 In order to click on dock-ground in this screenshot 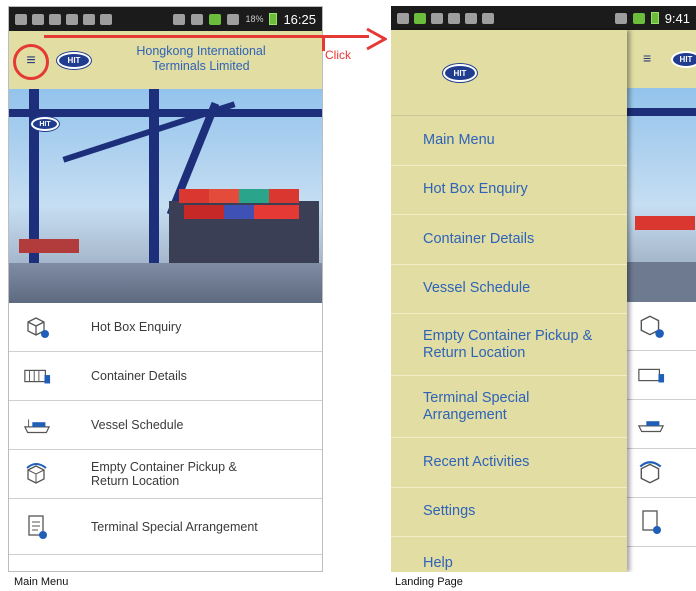, I will do `click(165, 283)`.